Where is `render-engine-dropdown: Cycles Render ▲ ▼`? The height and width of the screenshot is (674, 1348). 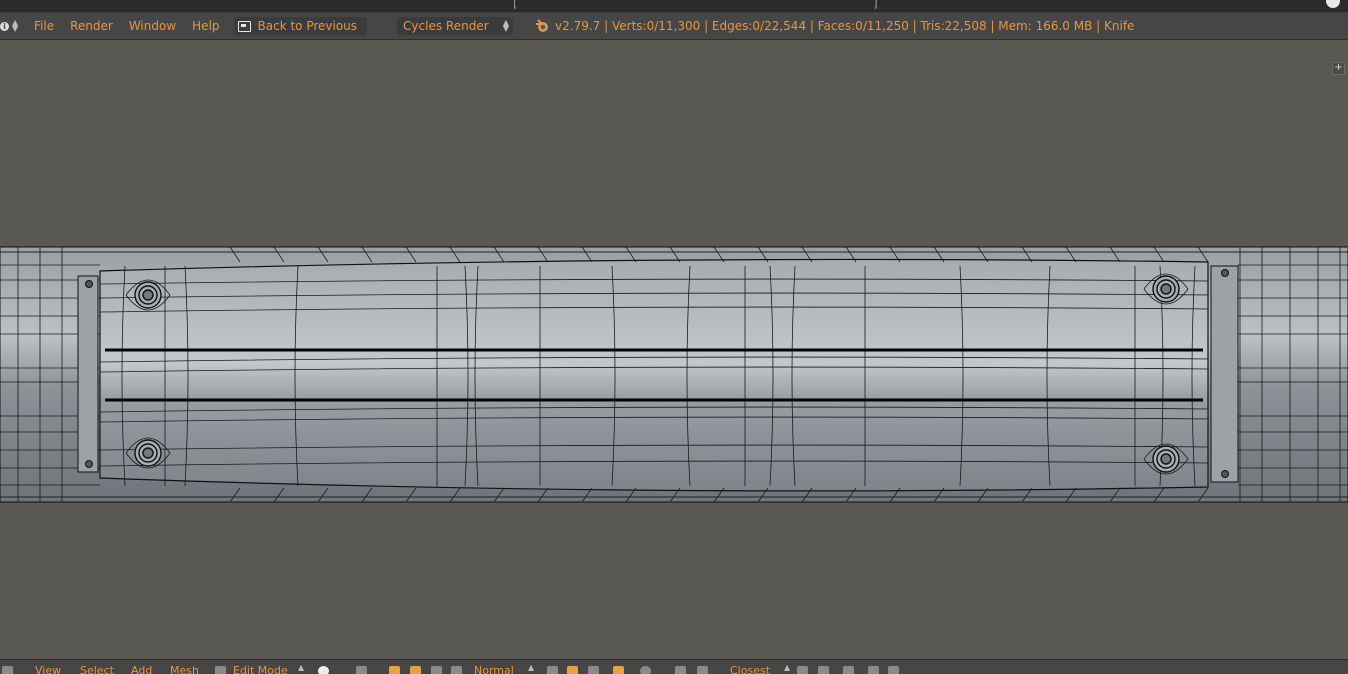 render-engine-dropdown: Cycles Render ▲ ▼ is located at coordinates (455, 26).